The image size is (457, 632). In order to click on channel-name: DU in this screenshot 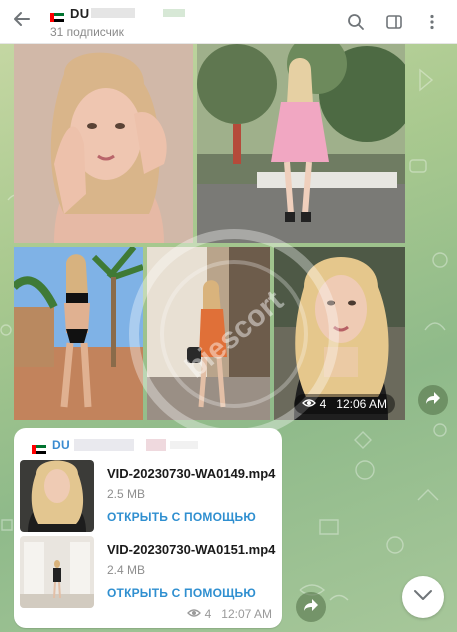, I will do `click(80, 13)`.